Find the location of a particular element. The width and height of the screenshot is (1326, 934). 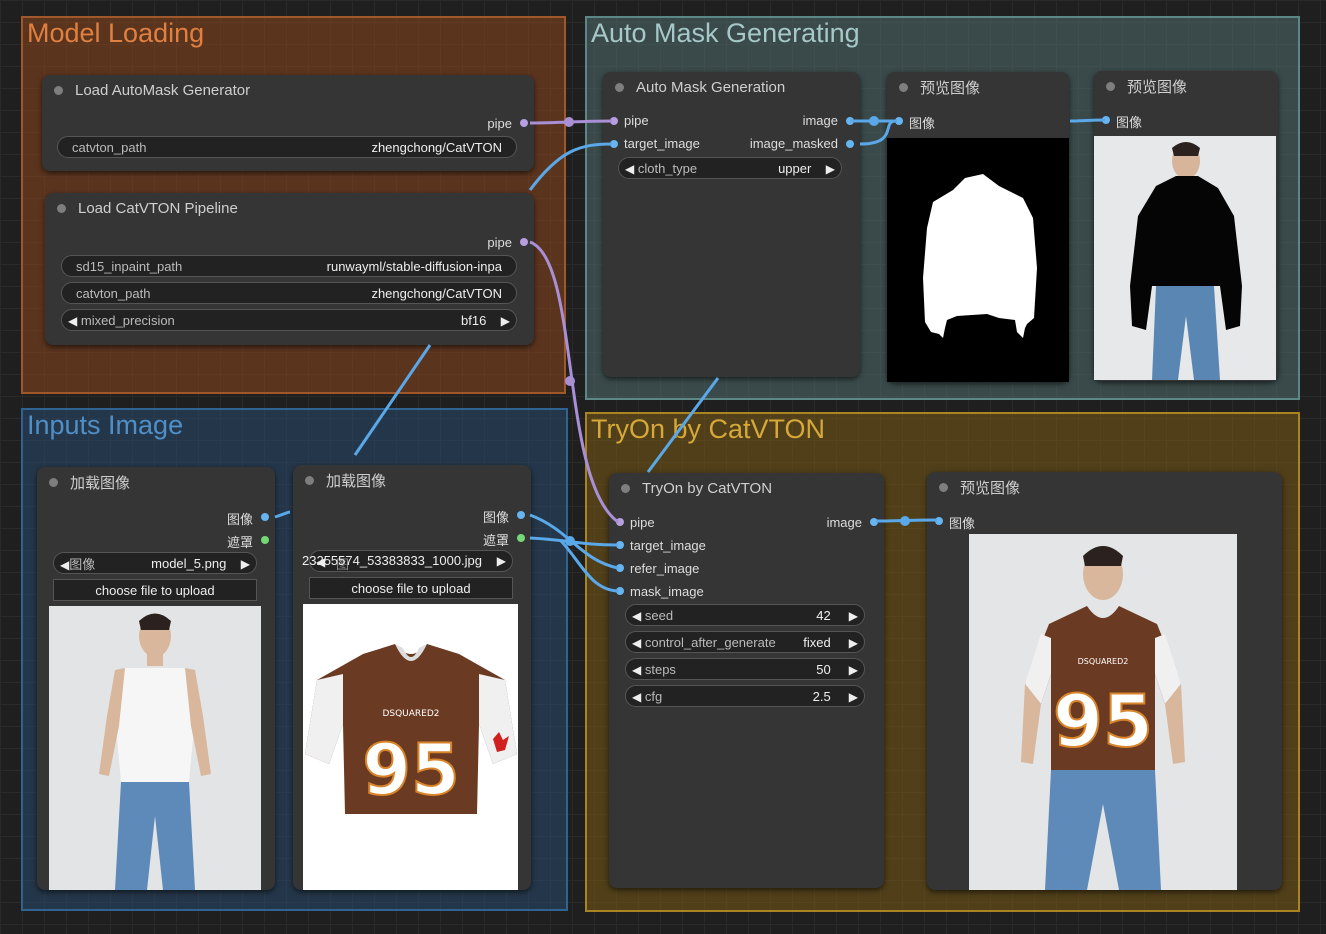

widget-value: fixed is located at coordinates (817, 642).